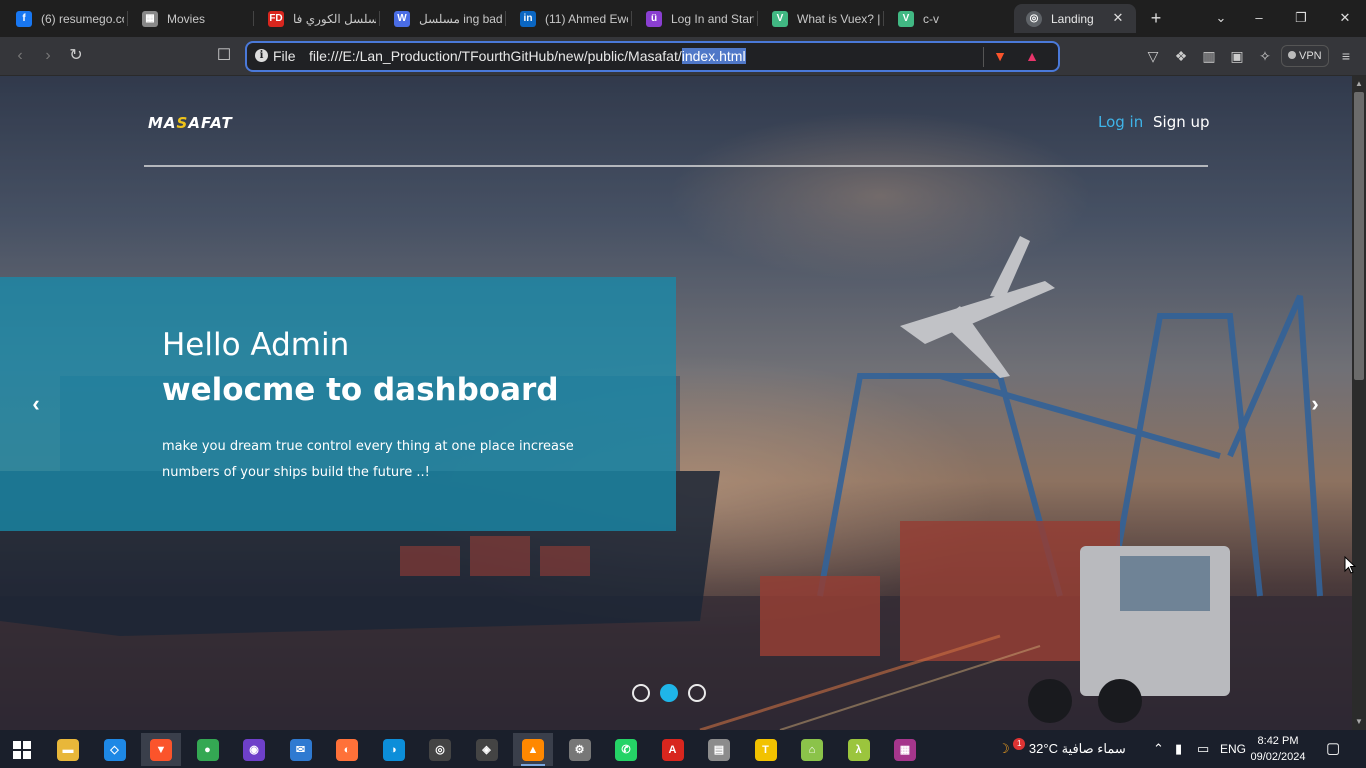 Image resolution: width=1366 pixels, height=768 pixels. Describe the element at coordinates (1120, 122) in the screenshot. I see `login-link: Log in` at that location.